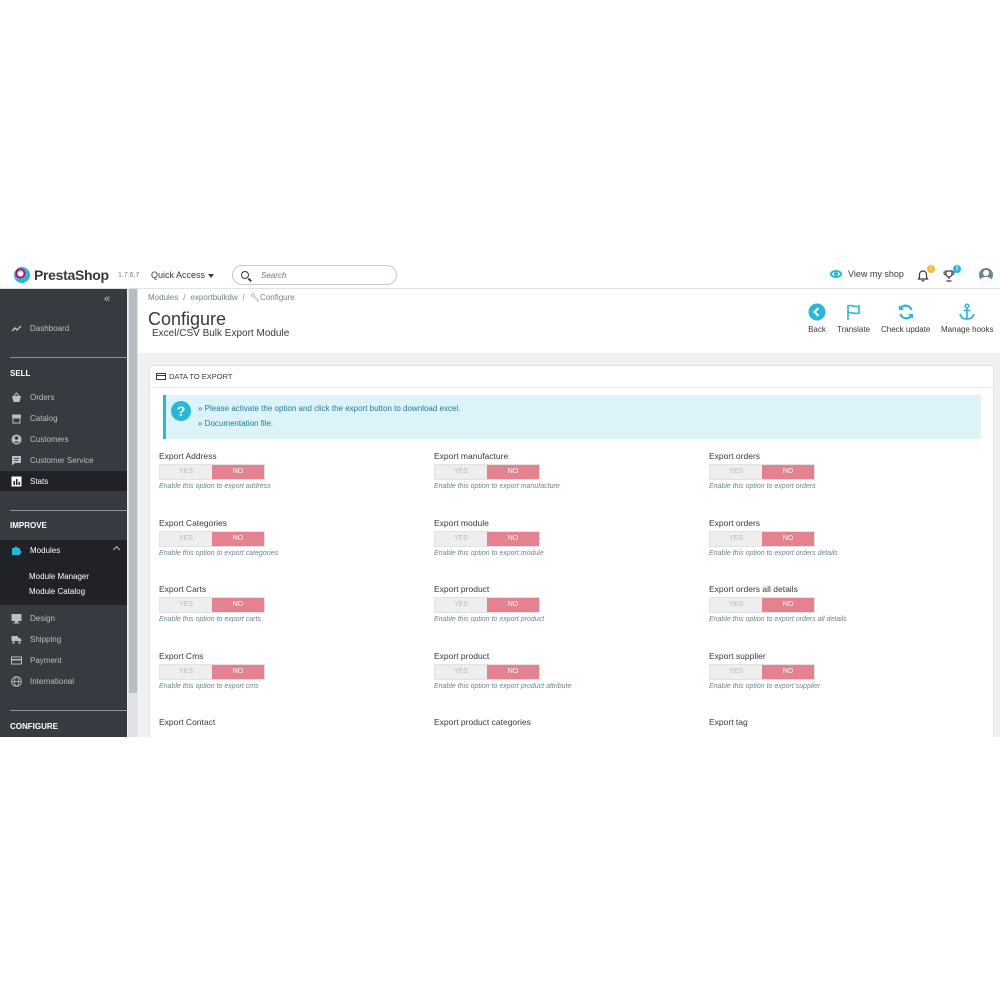  What do you see at coordinates (59, 576) in the screenshot?
I see `sidebar-subitem-module-manager: Module Manager` at bounding box center [59, 576].